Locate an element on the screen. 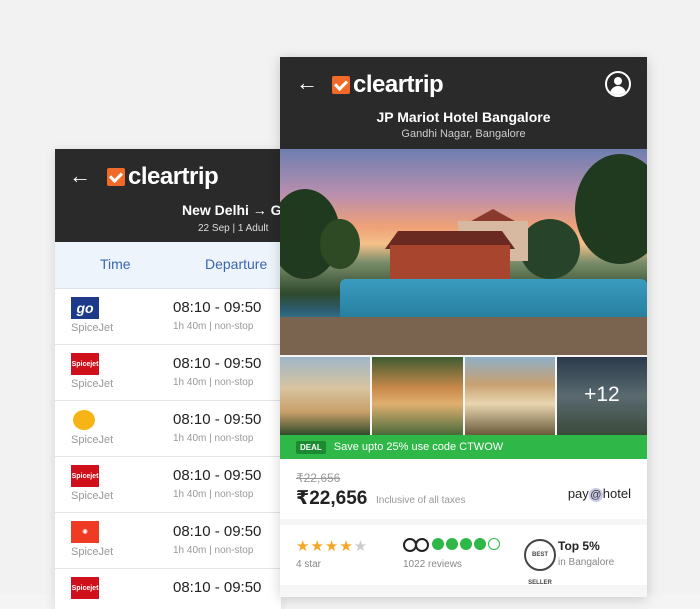  original-price: ₹22,656 is located at coordinates (318, 478).